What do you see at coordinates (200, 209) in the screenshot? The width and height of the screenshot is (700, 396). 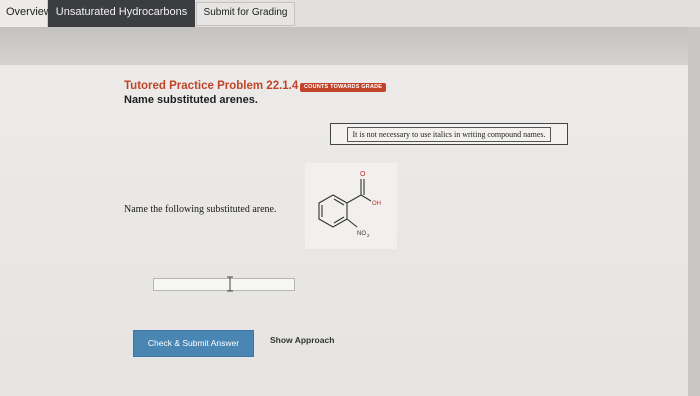 I see `question-text: Name the following substituted arene.` at bounding box center [200, 209].